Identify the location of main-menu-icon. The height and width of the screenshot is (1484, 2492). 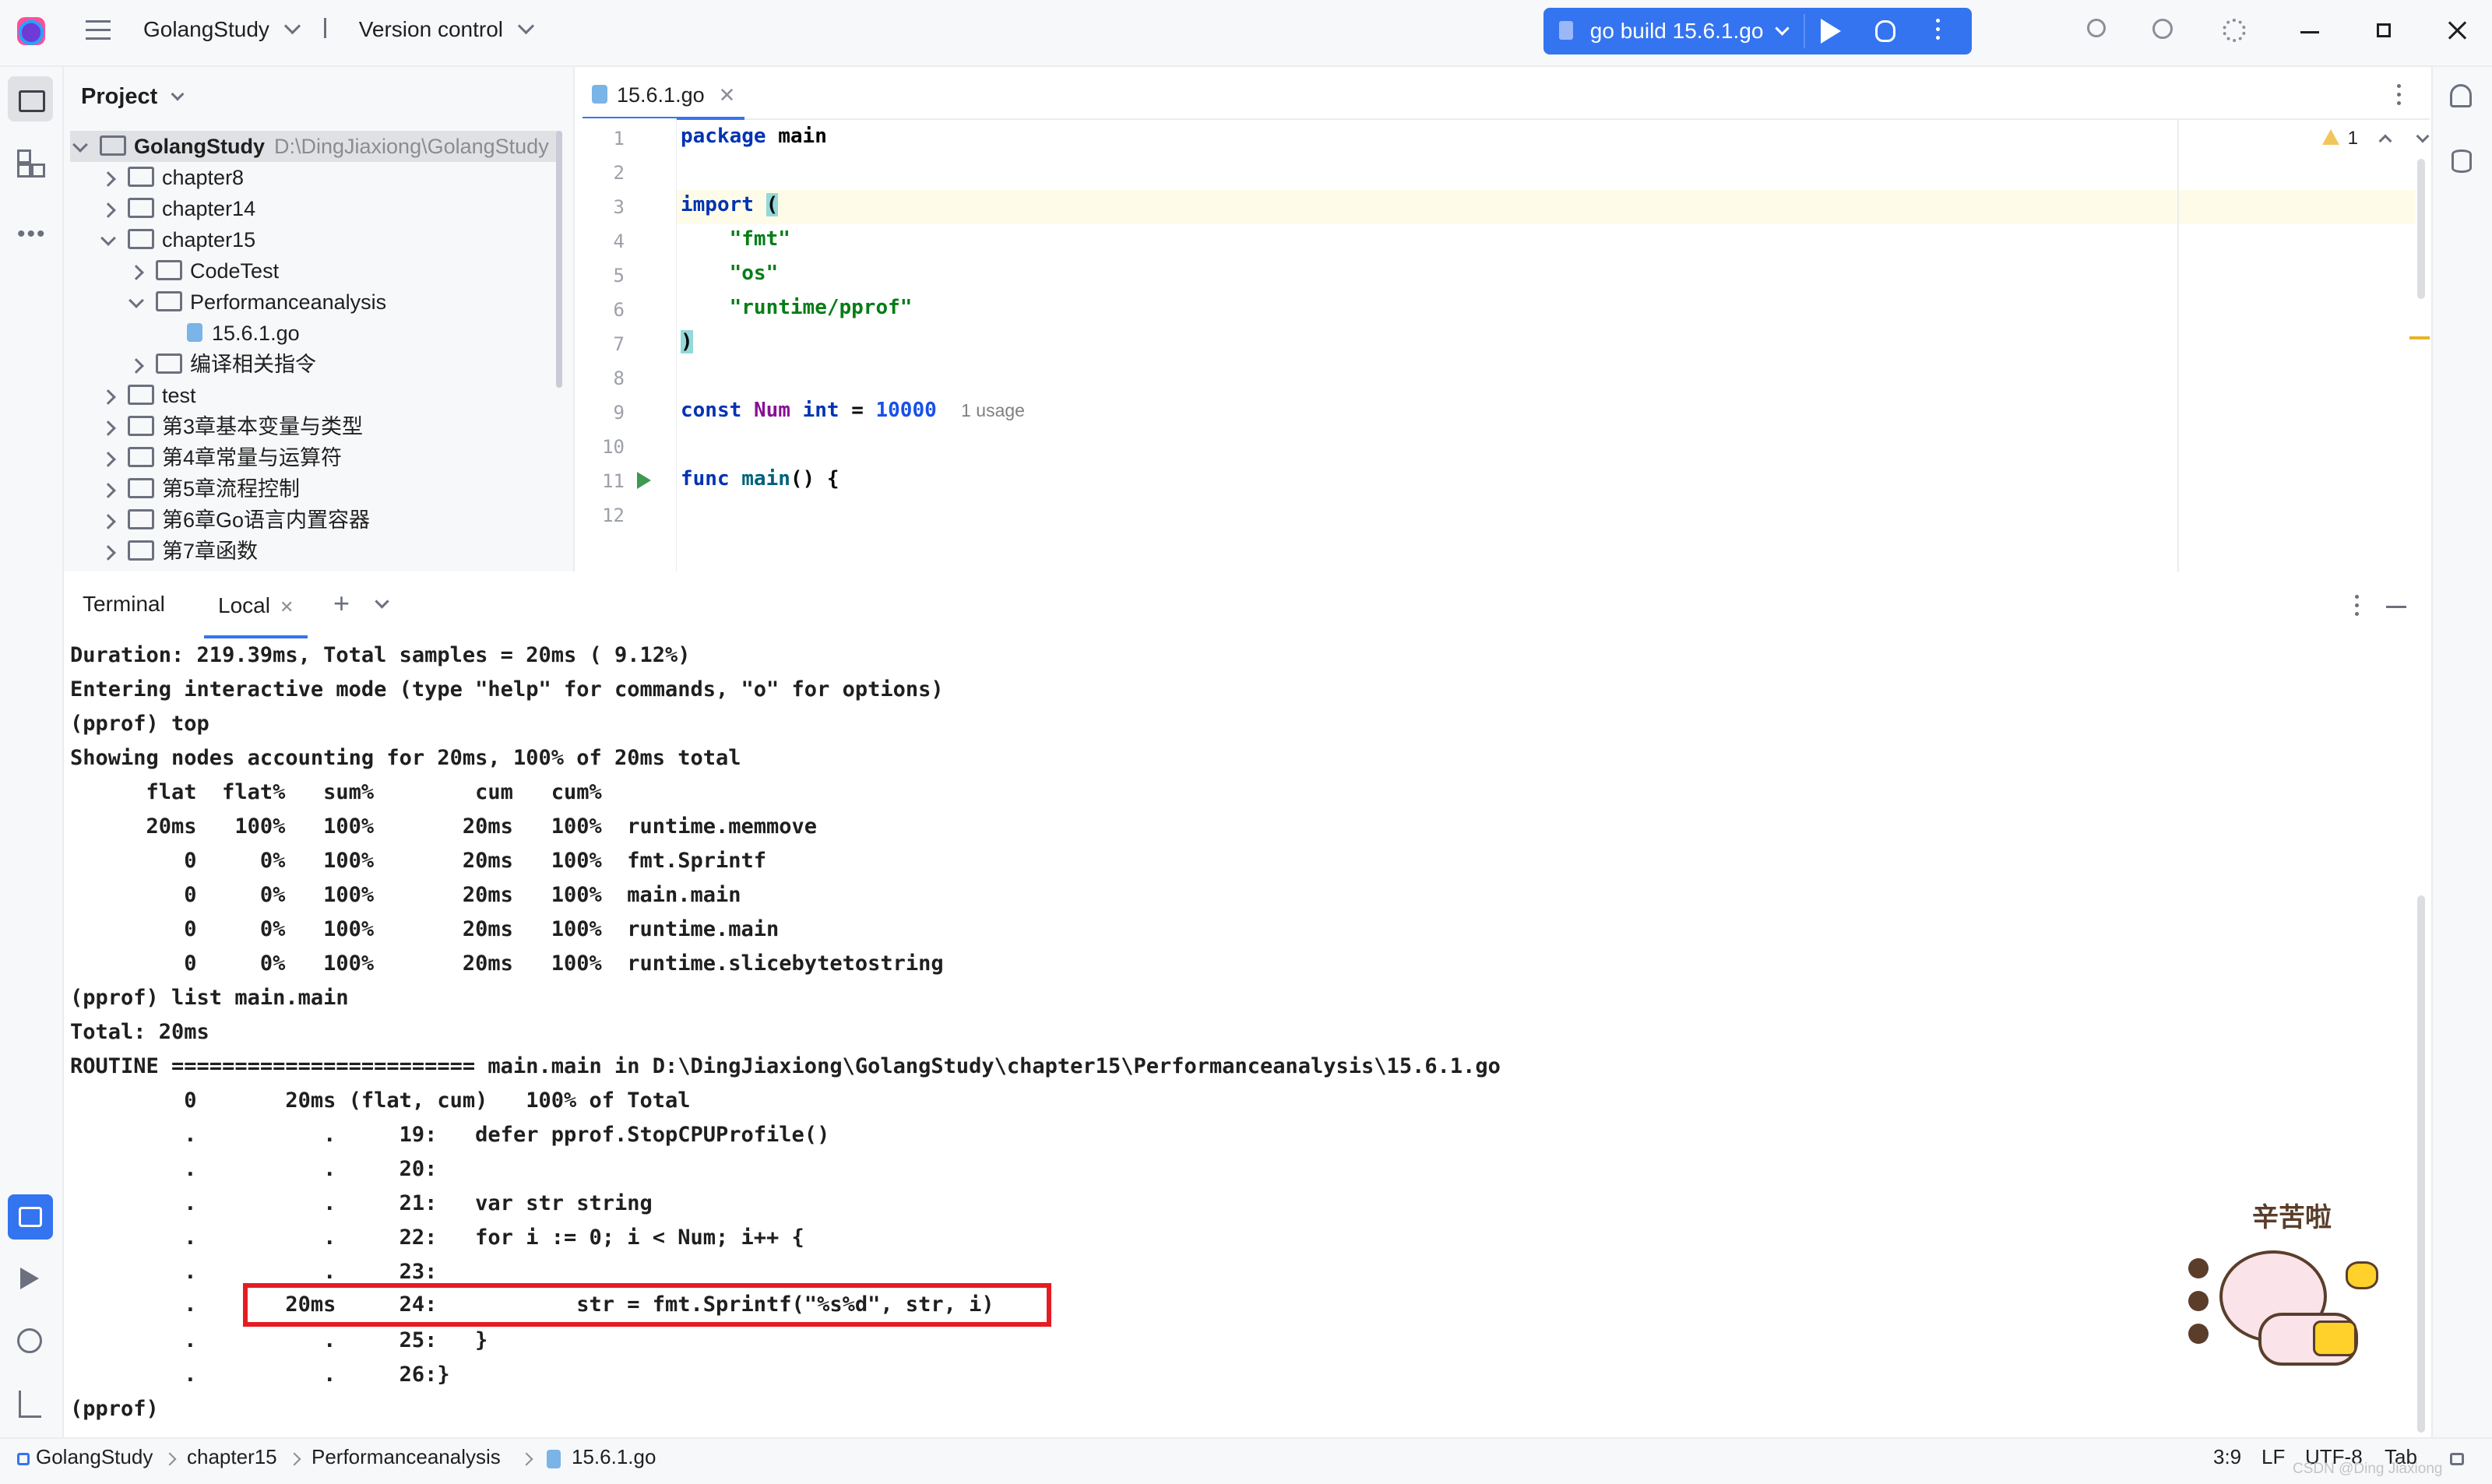
(98, 31).